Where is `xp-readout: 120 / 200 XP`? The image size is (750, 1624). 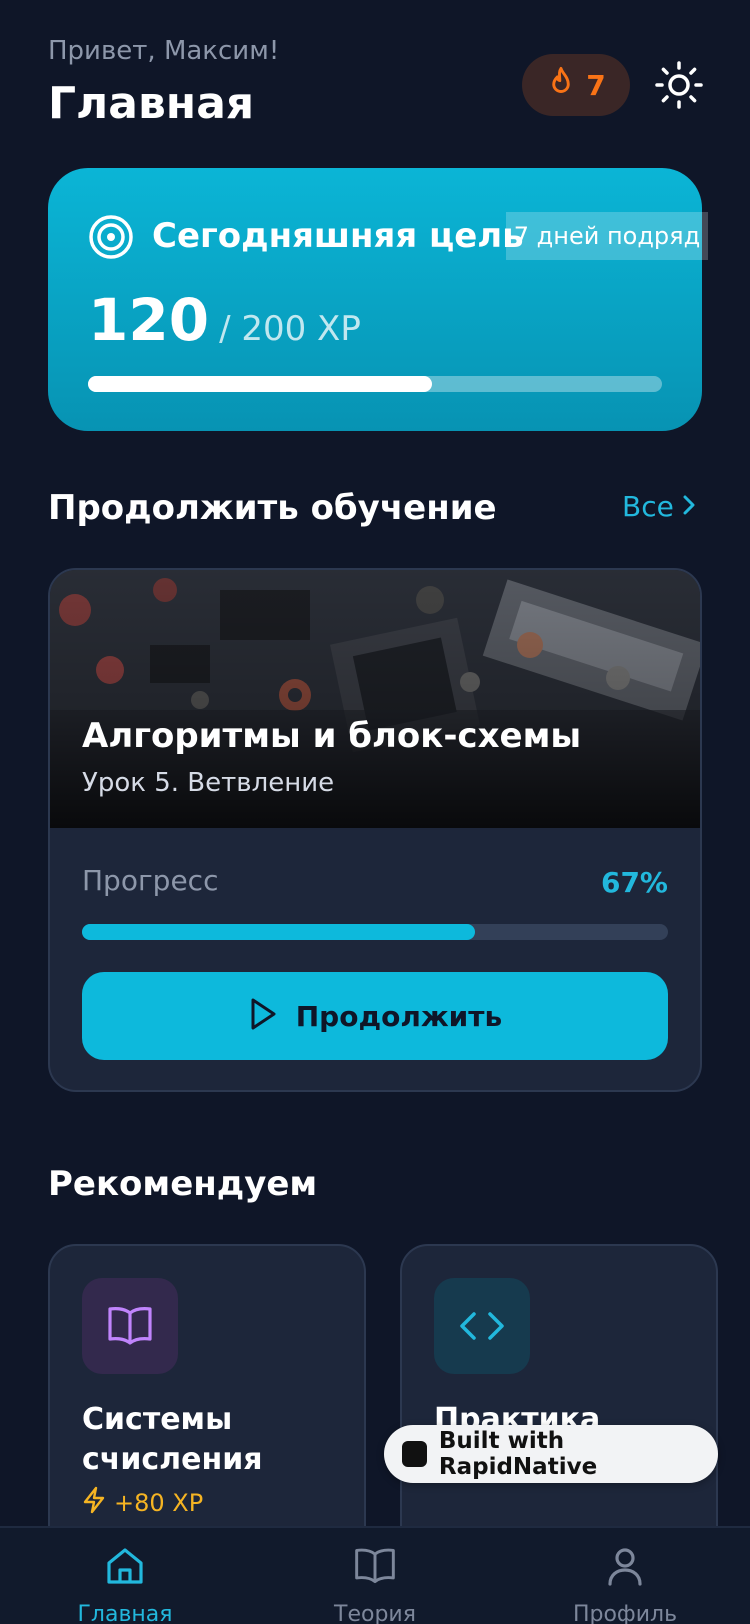
xp-readout: 120 / 200 XP is located at coordinates (224, 320).